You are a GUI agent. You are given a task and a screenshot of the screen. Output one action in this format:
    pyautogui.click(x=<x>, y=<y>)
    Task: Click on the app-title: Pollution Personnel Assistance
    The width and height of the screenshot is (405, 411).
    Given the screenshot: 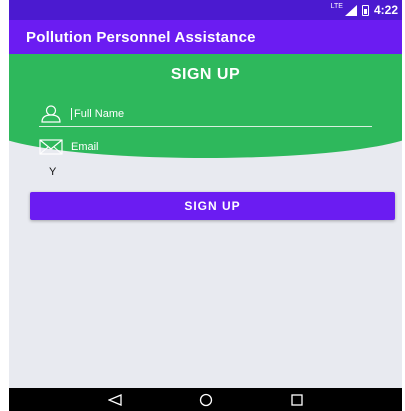 What is the action you would take?
    pyautogui.click(x=141, y=37)
    